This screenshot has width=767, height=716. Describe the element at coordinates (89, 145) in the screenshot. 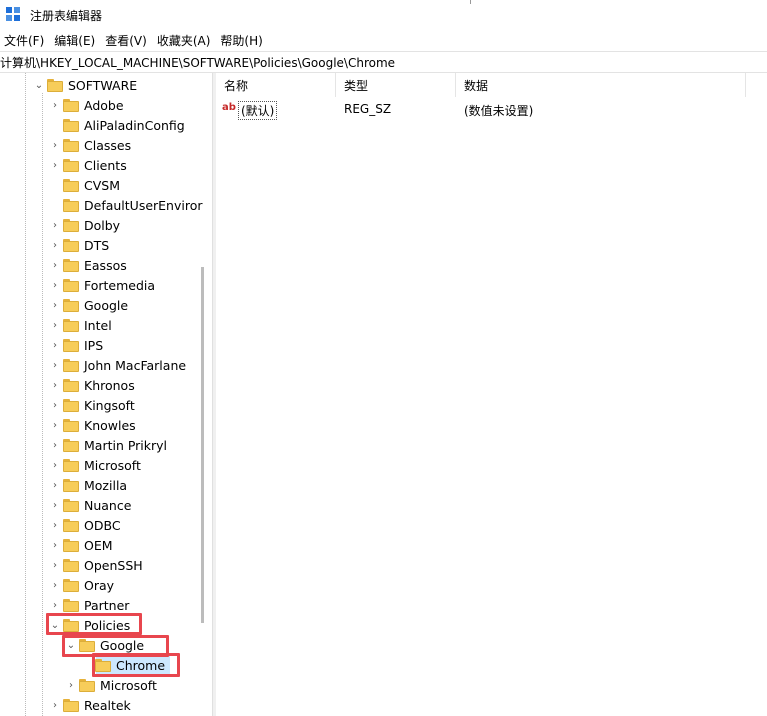

I see `tree-item: › Classes` at that location.